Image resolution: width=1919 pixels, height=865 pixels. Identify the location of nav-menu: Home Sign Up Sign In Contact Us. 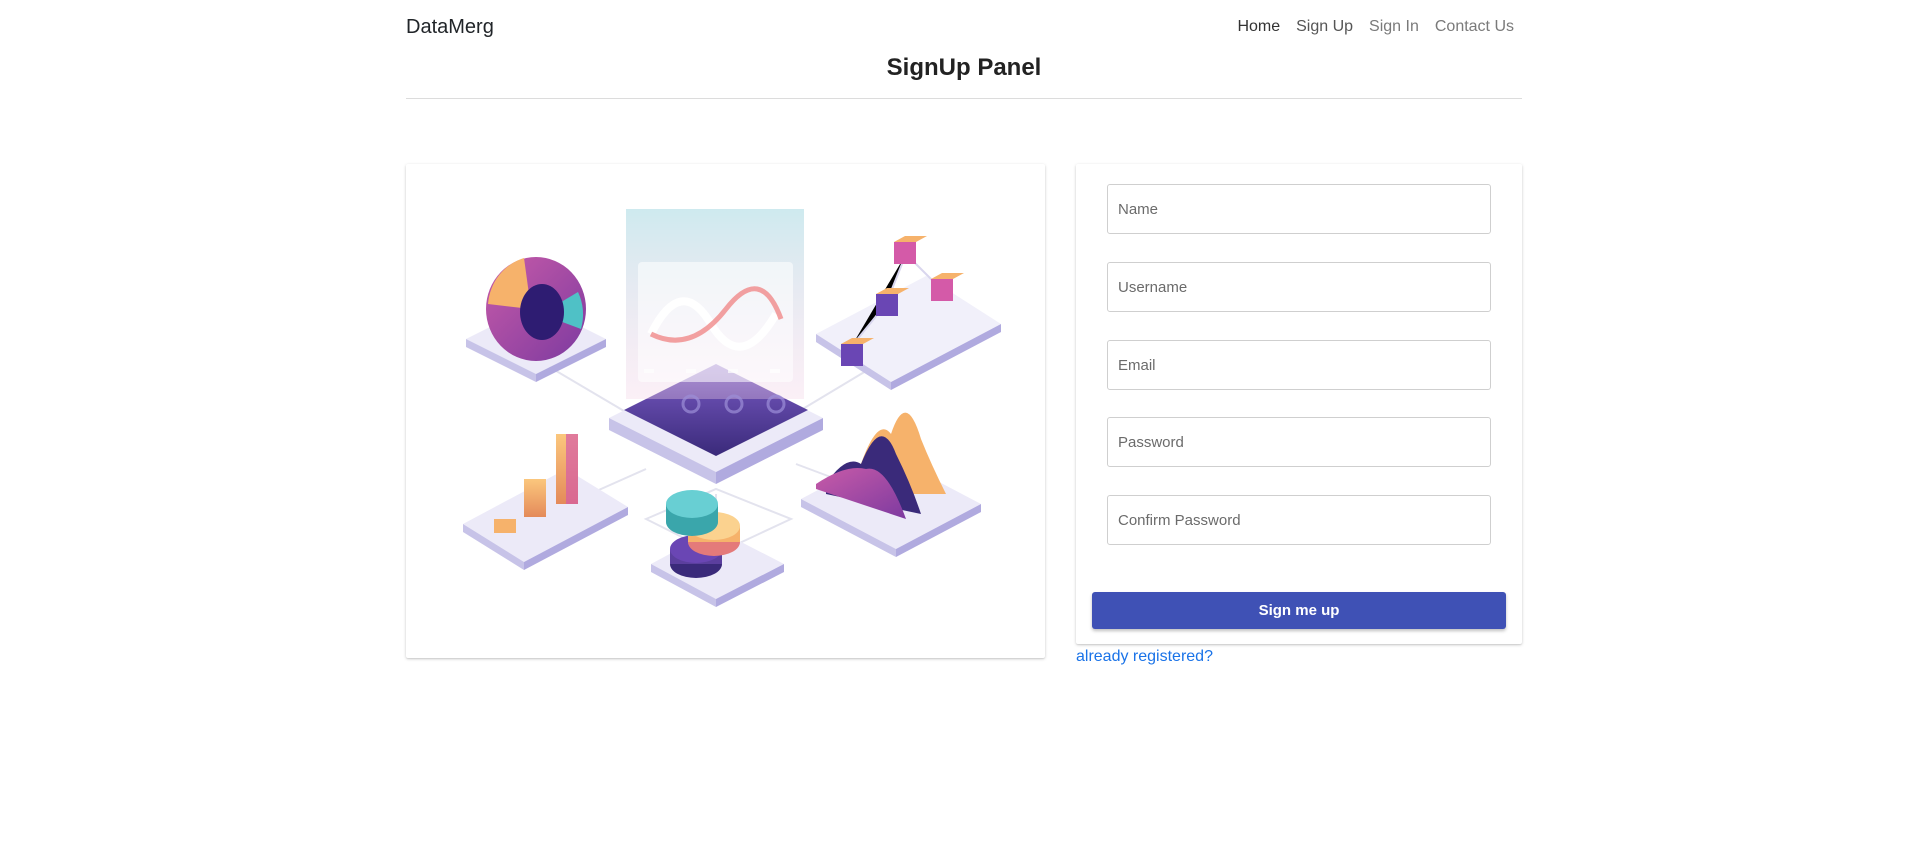
(1375, 27).